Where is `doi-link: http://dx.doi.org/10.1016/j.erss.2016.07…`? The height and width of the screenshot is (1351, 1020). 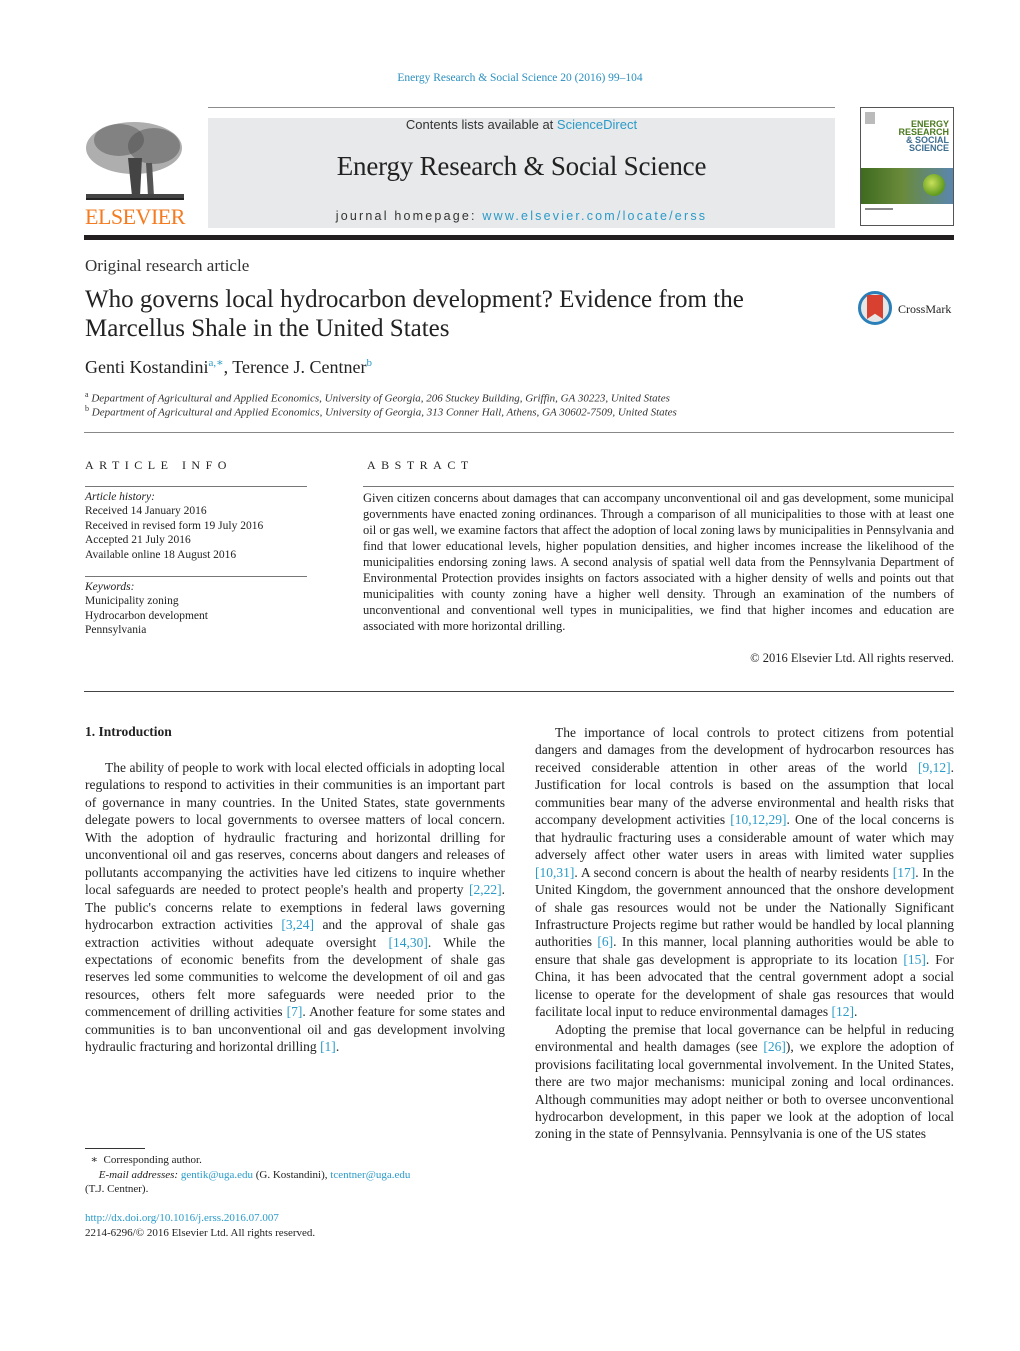 doi-link: http://dx.doi.org/10.1016/j.erss.2016.07… is located at coordinates (182, 1218).